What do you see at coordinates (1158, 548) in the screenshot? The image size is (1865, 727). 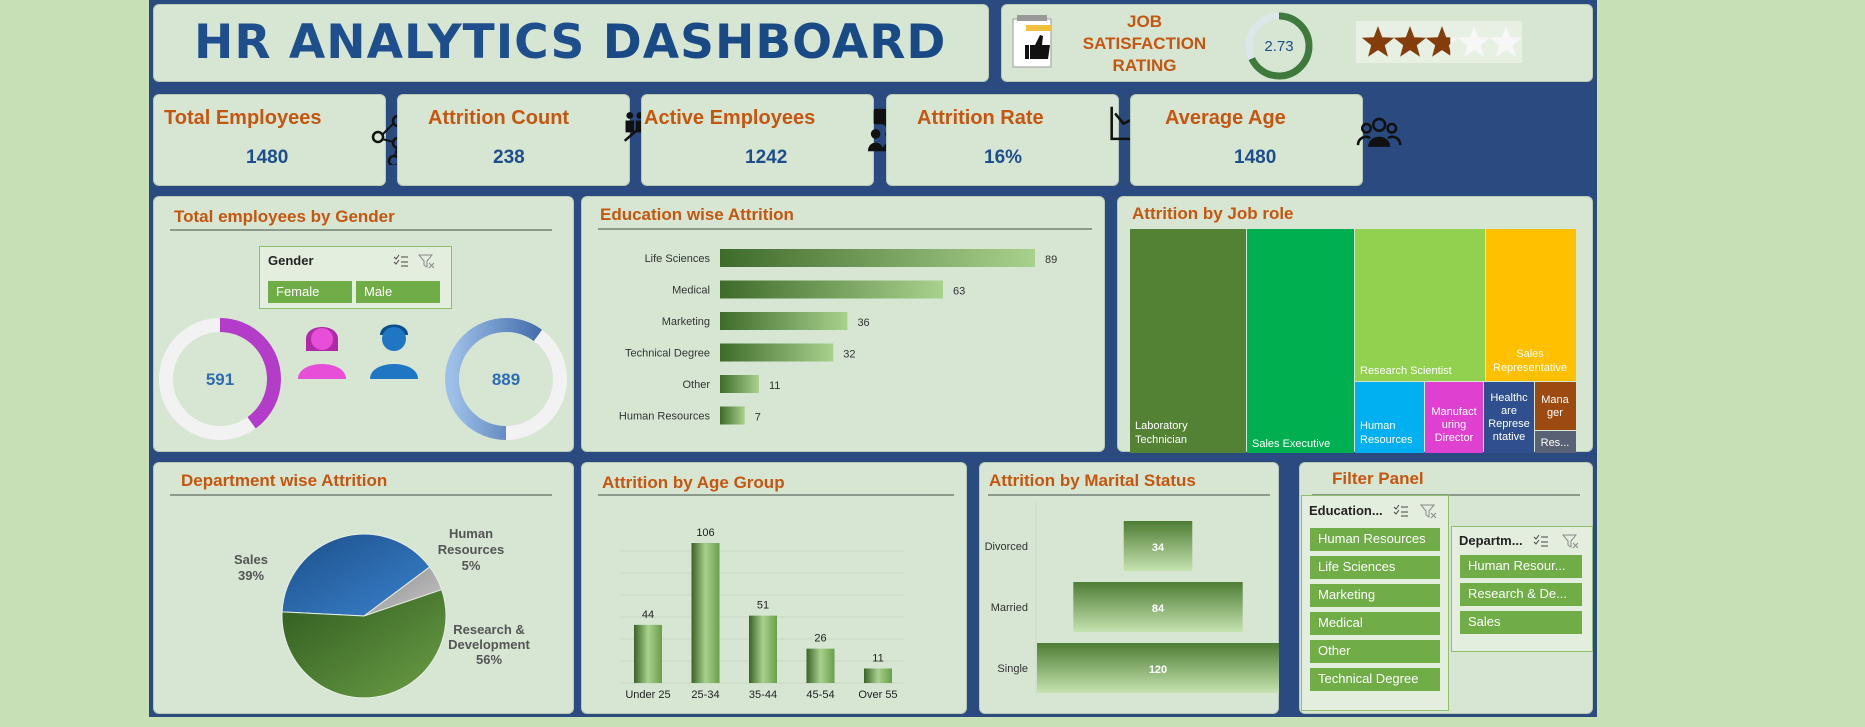 I see `data-label: 34` at bounding box center [1158, 548].